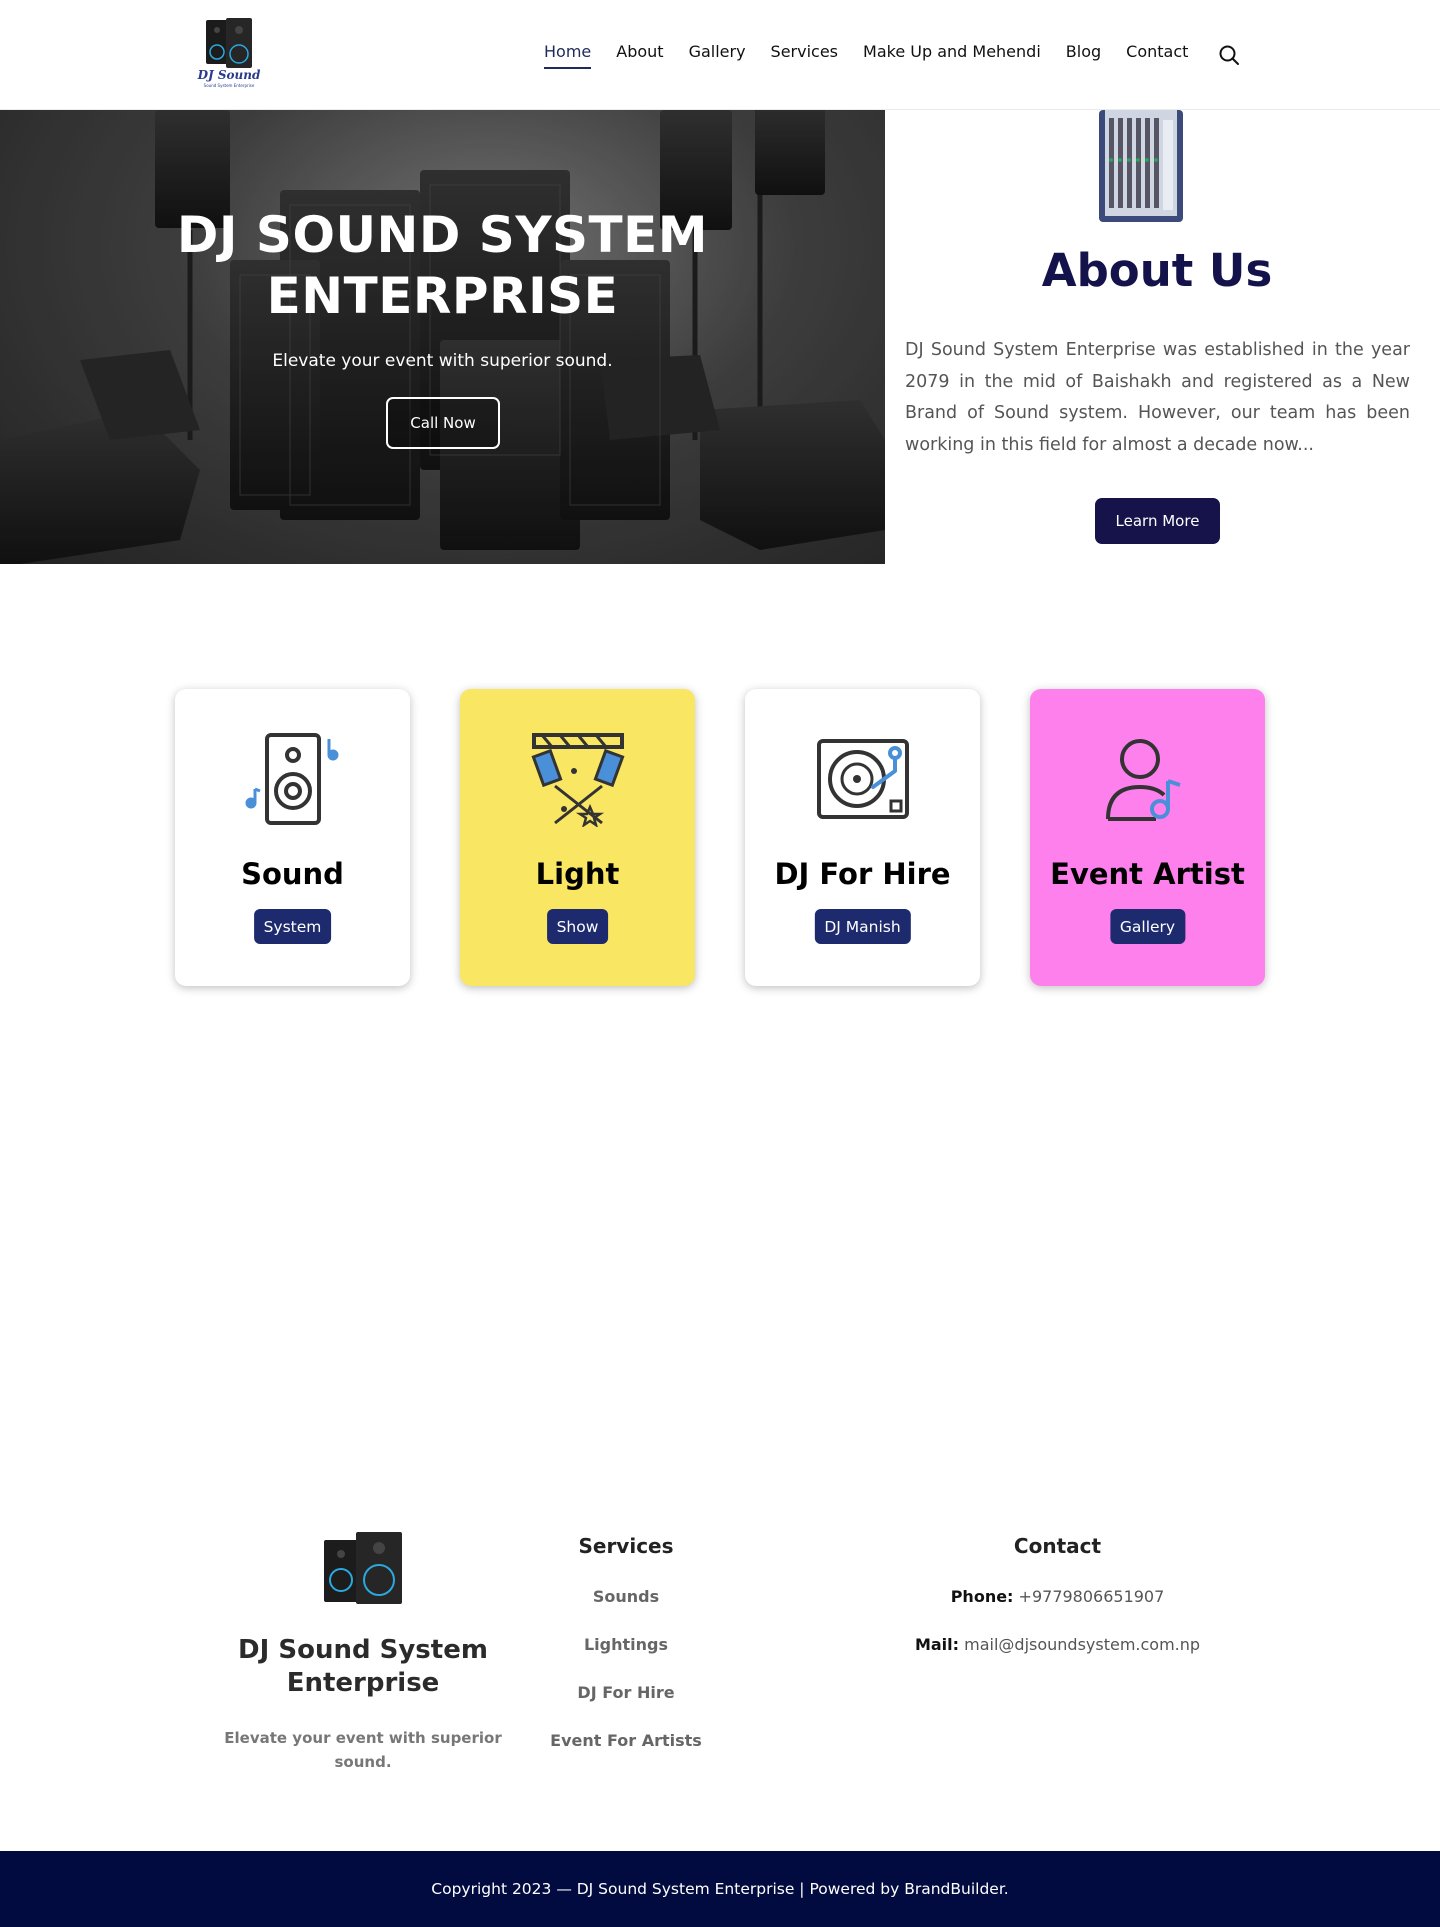  Describe the element at coordinates (1057, 1546) in the screenshot. I see `footer-contact-title: Contact` at that location.